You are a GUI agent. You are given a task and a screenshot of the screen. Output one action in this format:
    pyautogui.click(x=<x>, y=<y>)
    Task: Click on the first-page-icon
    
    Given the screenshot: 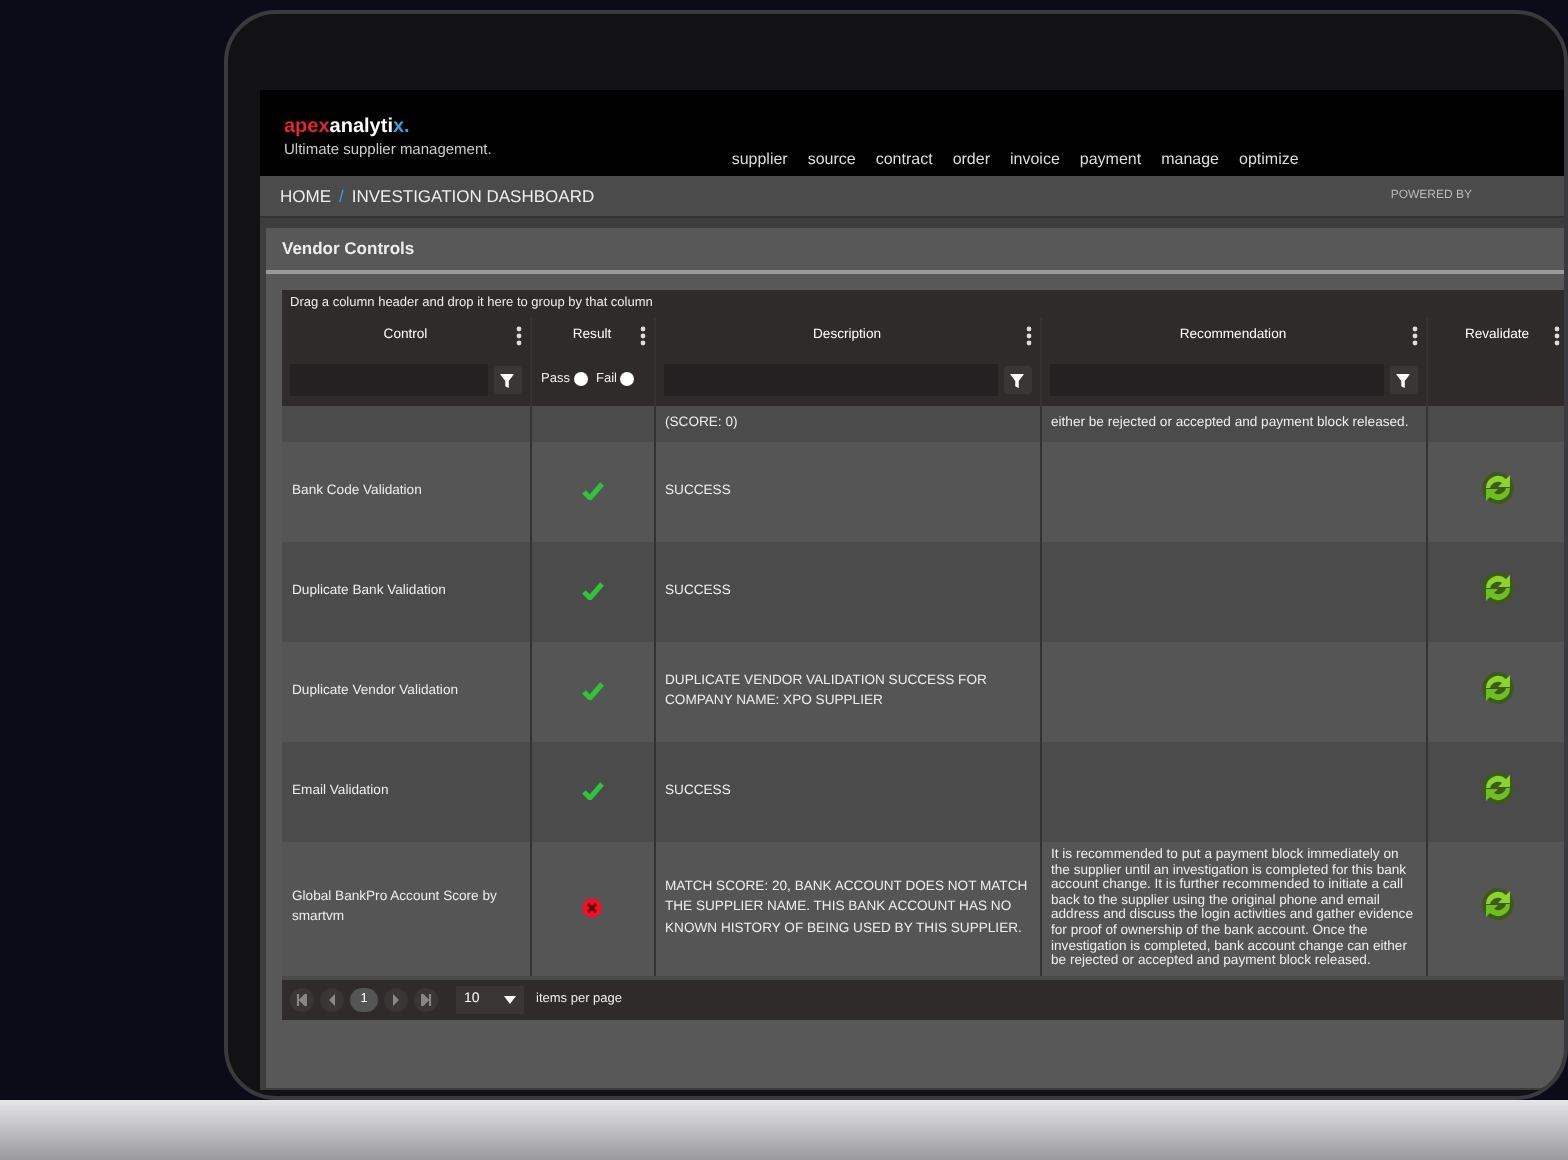 What is the action you would take?
    pyautogui.click(x=302, y=999)
    